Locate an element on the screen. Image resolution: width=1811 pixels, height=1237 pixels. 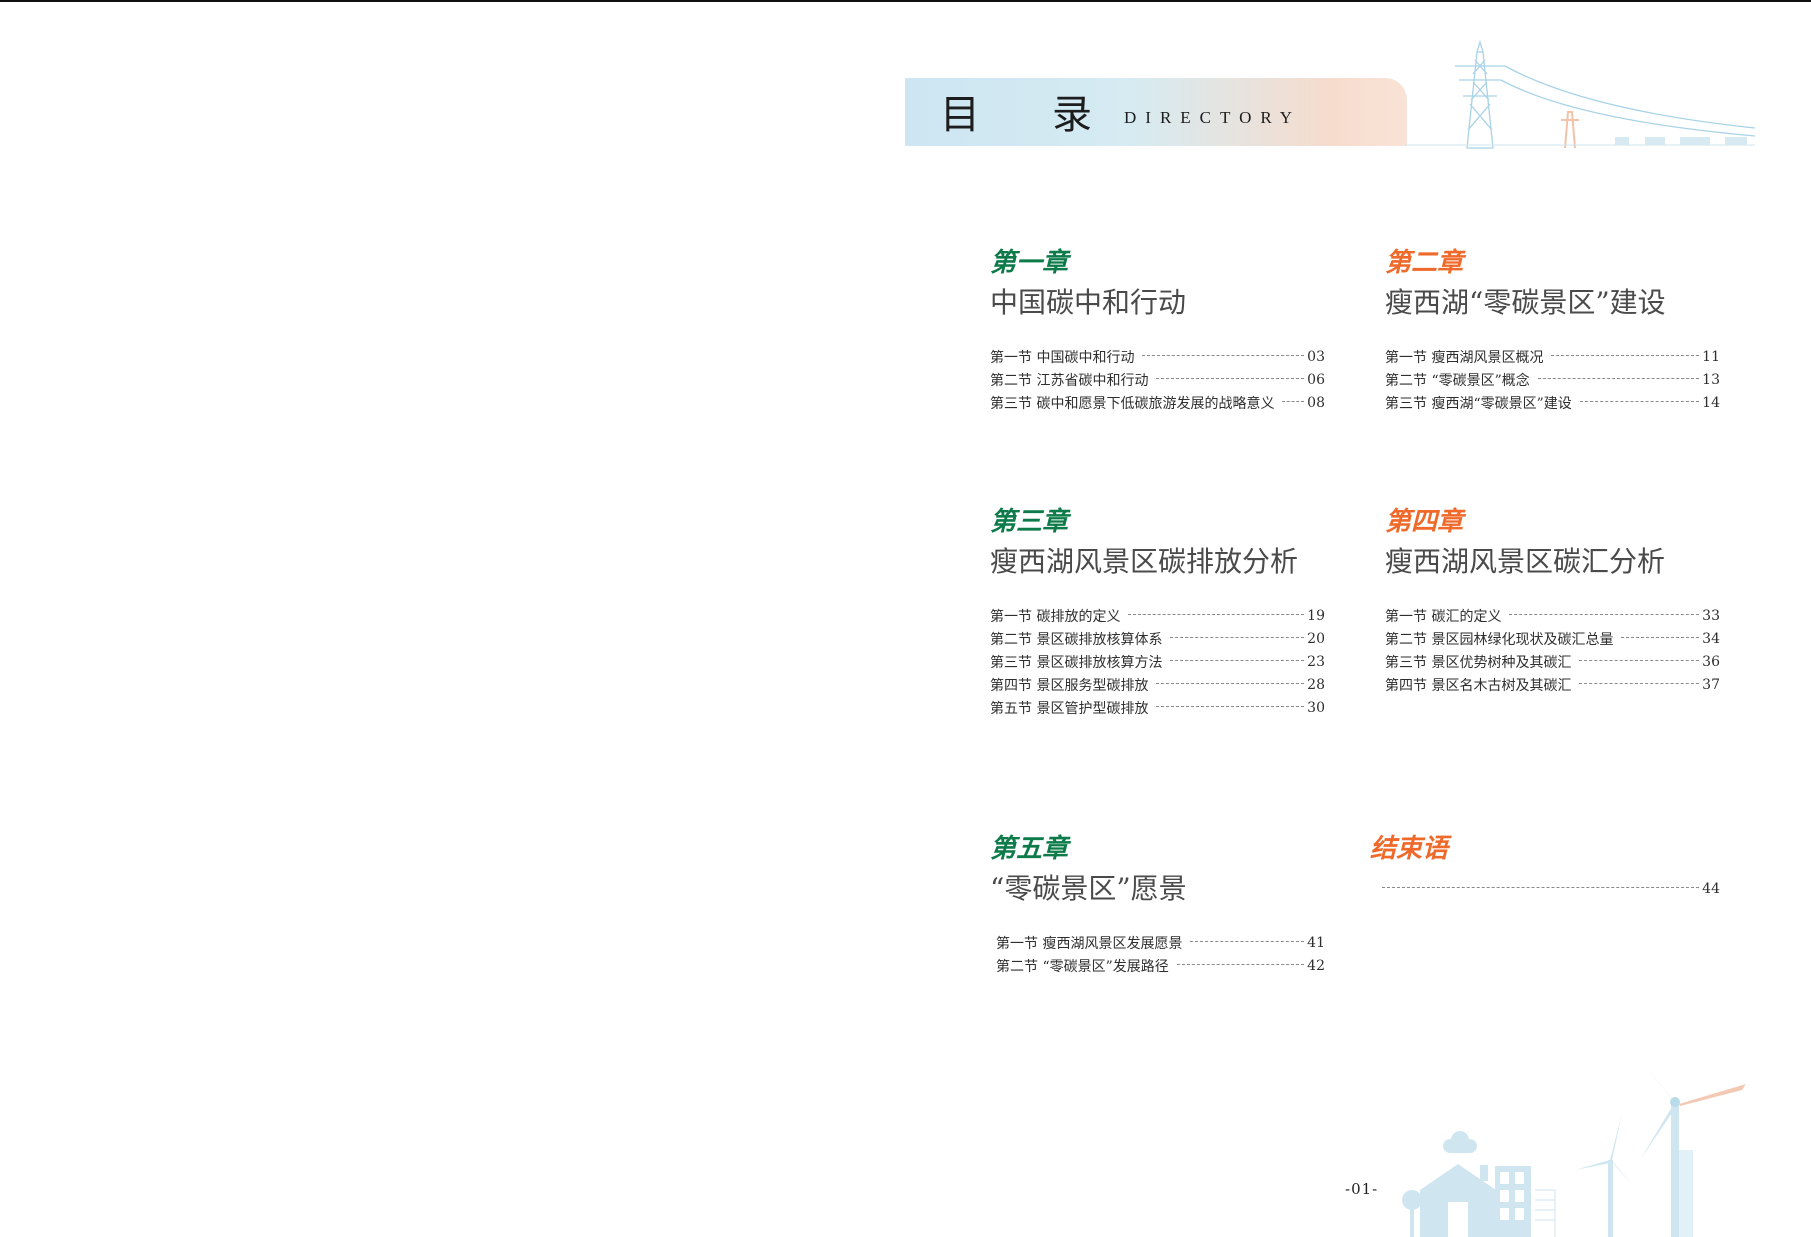
toc-entry-page: 03 is located at coordinates (1316, 356).